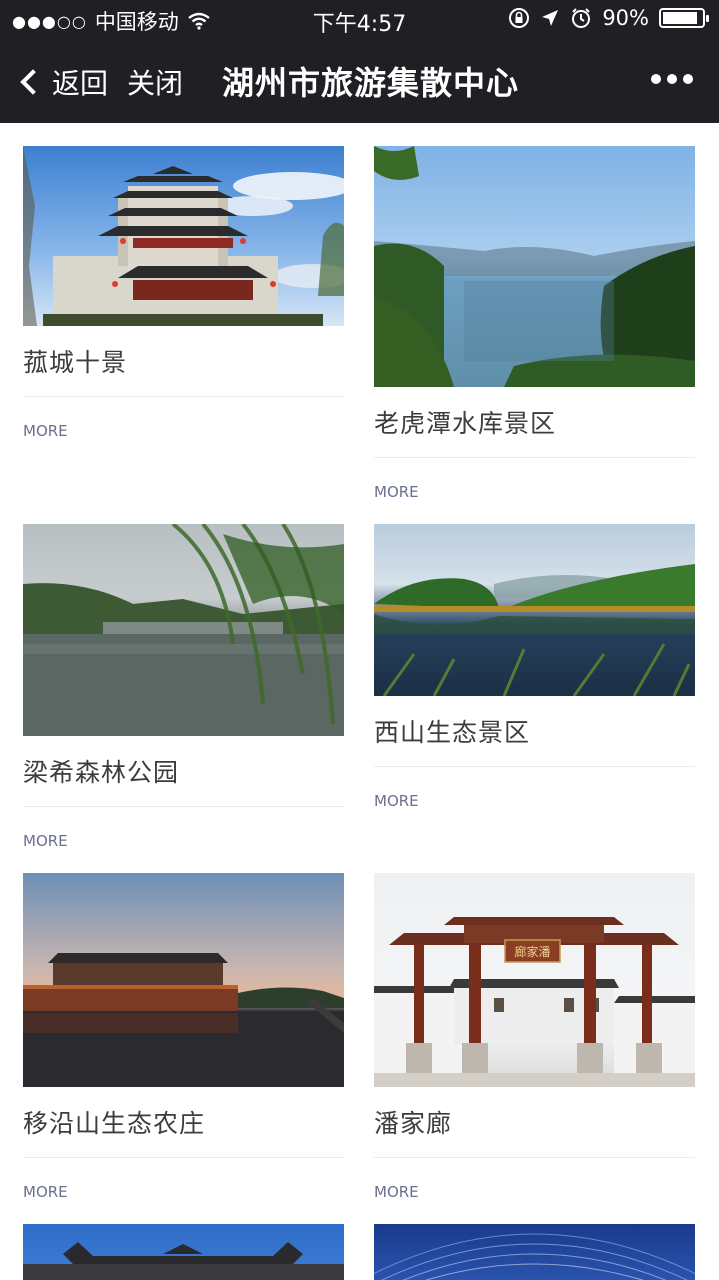 The width and height of the screenshot is (719, 1280). I want to click on battery-fill, so click(680, 18).